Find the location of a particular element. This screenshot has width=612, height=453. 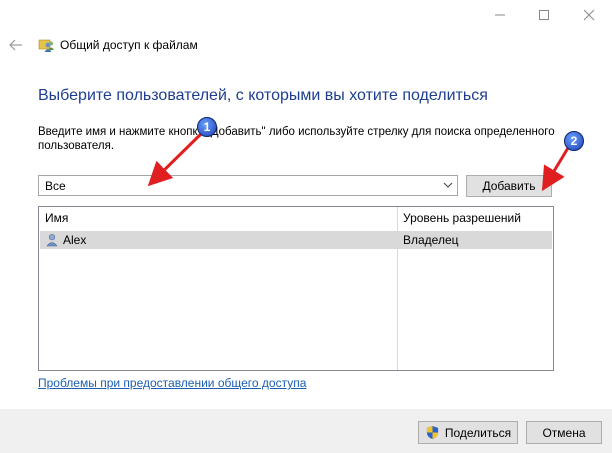

footer-bar is located at coordinates (306, 431).